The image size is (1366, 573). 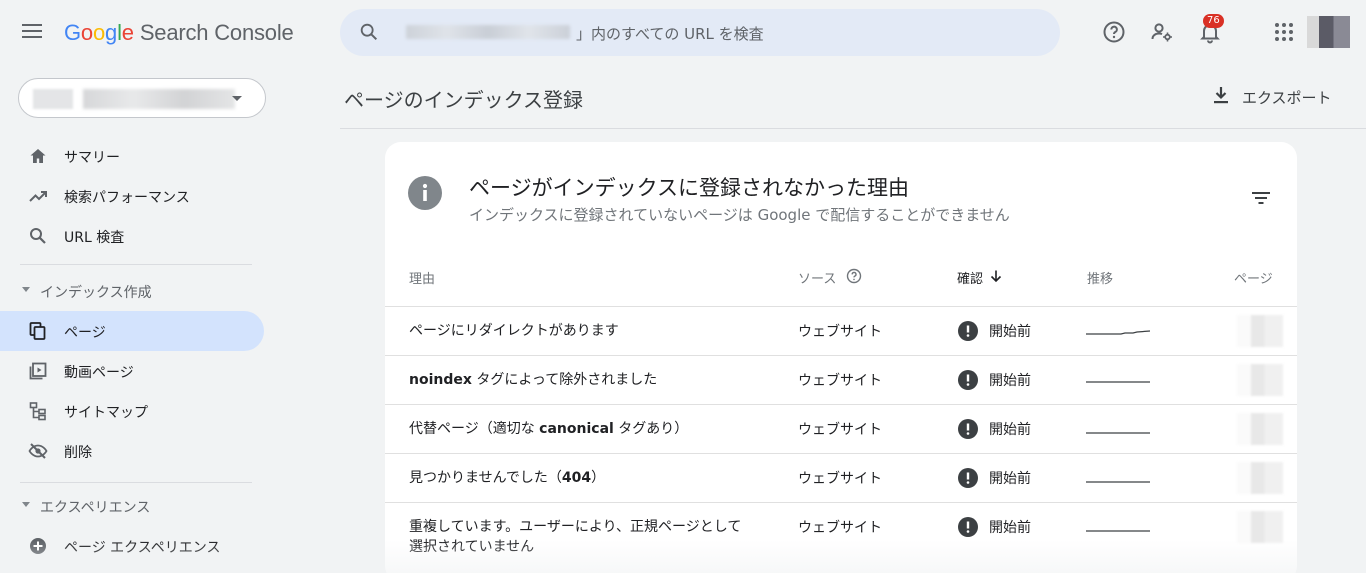 I want to click on trending-up-icon, so click(x=38, y=196).